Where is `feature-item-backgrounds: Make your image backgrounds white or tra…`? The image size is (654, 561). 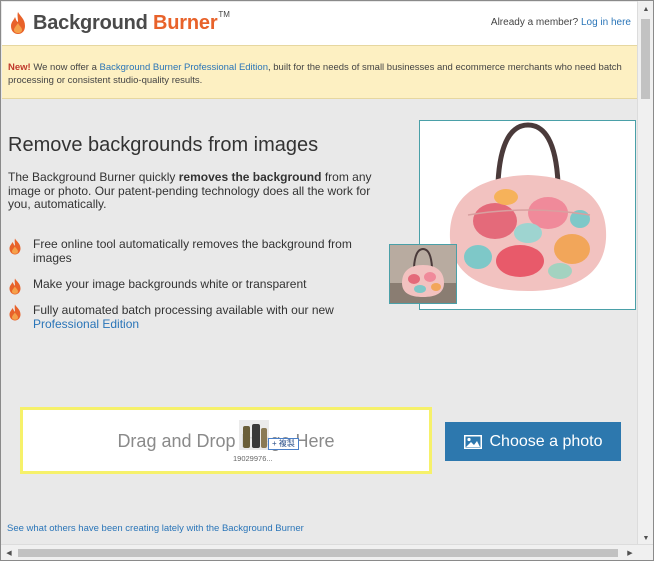
feature-item-backgrounds: Make your image backgrounds white or tra… is located at coordinates (188, 286).